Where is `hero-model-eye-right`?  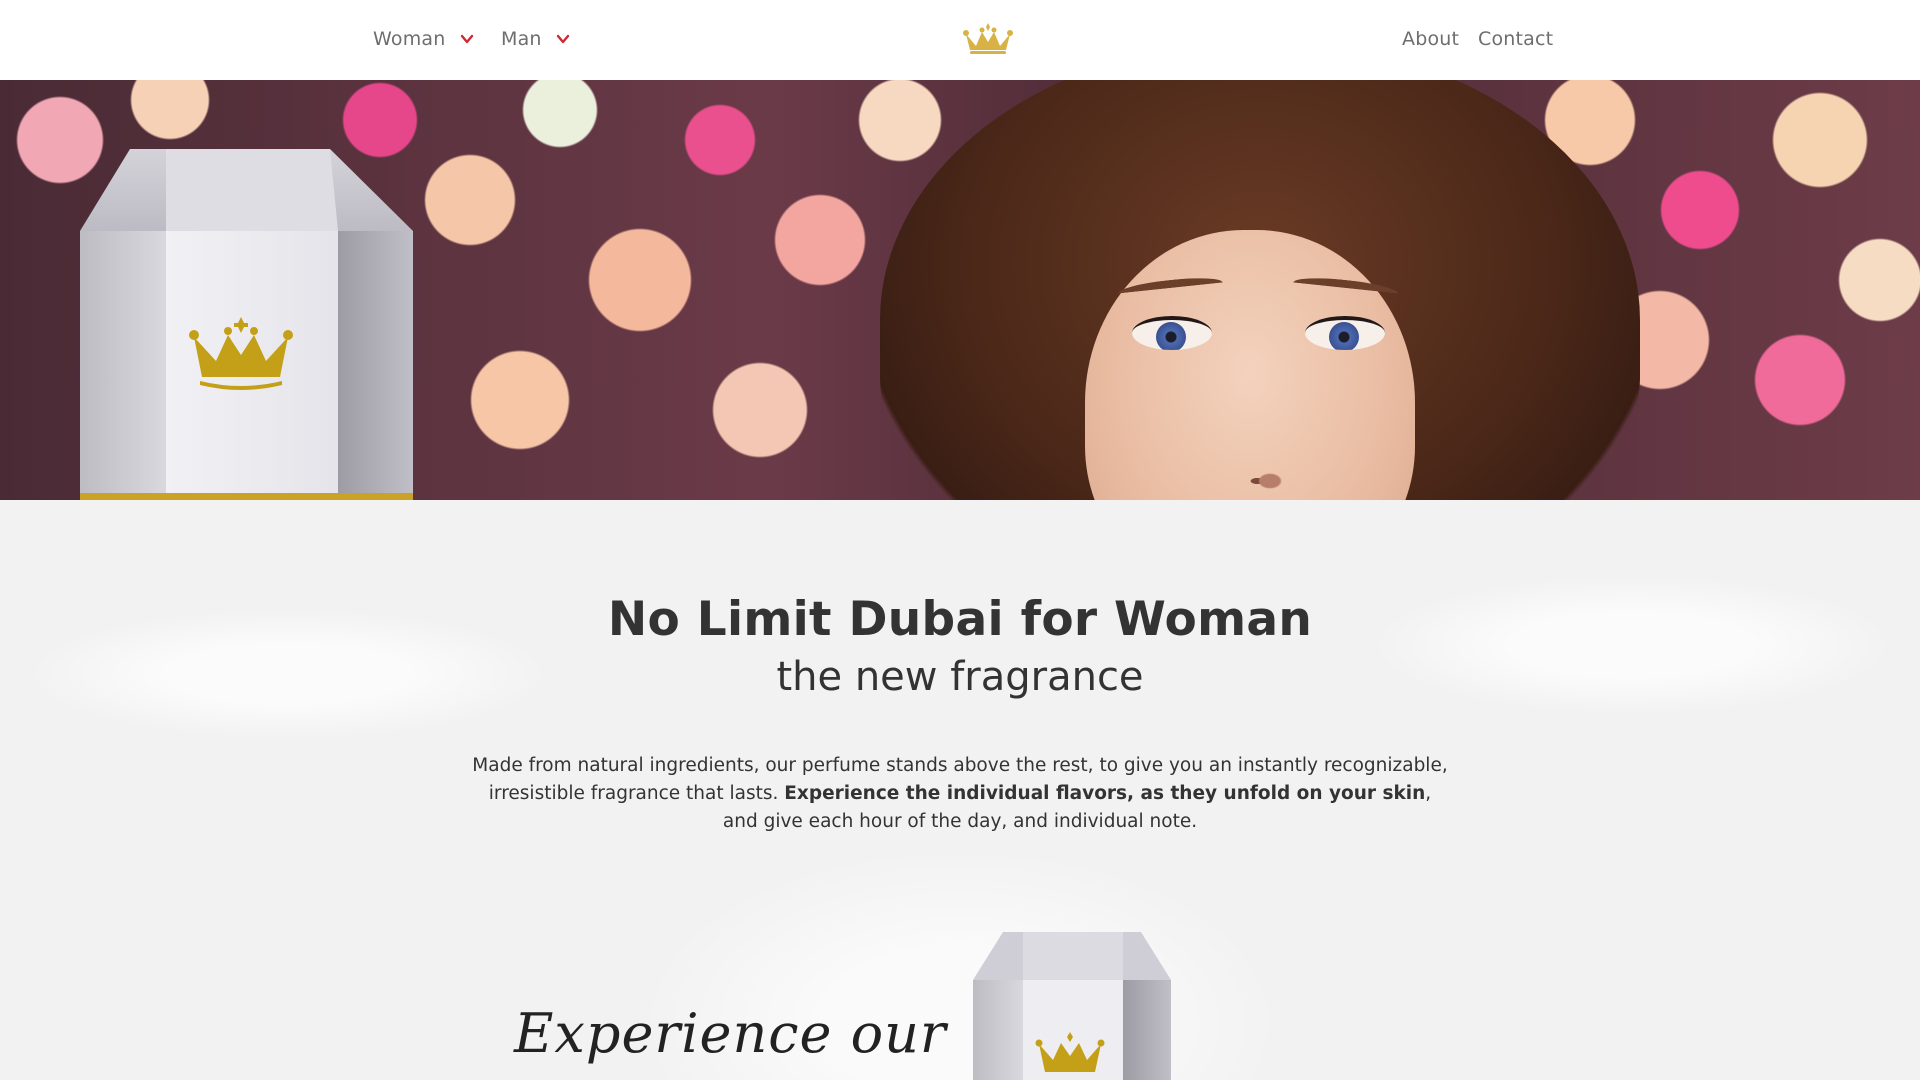
hero-model-eye-right is located at coordinates (1345, 333).